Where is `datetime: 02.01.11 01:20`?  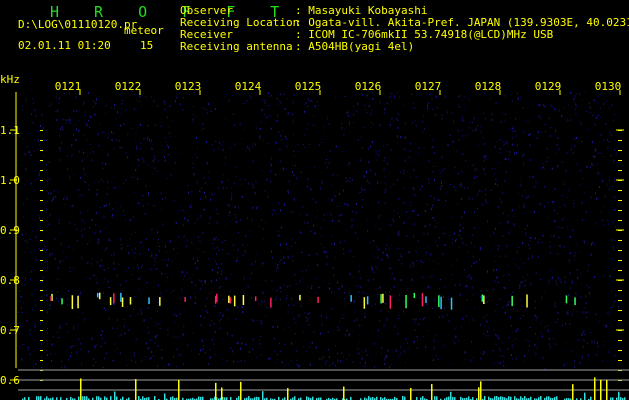 datetime: 02.01.11 01:20 is located at coordinates (64, 45).